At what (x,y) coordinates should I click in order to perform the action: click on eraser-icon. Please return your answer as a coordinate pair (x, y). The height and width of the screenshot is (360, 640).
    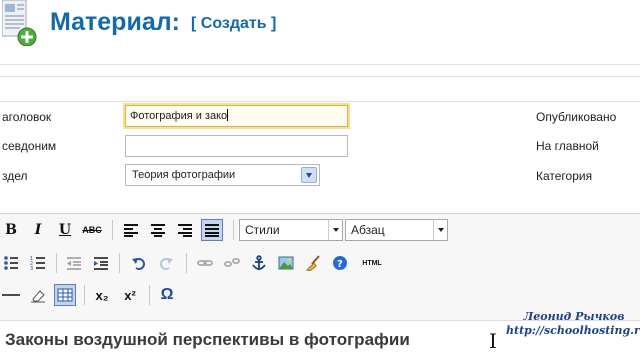
    Looking at the image, I should click on (38, 296).